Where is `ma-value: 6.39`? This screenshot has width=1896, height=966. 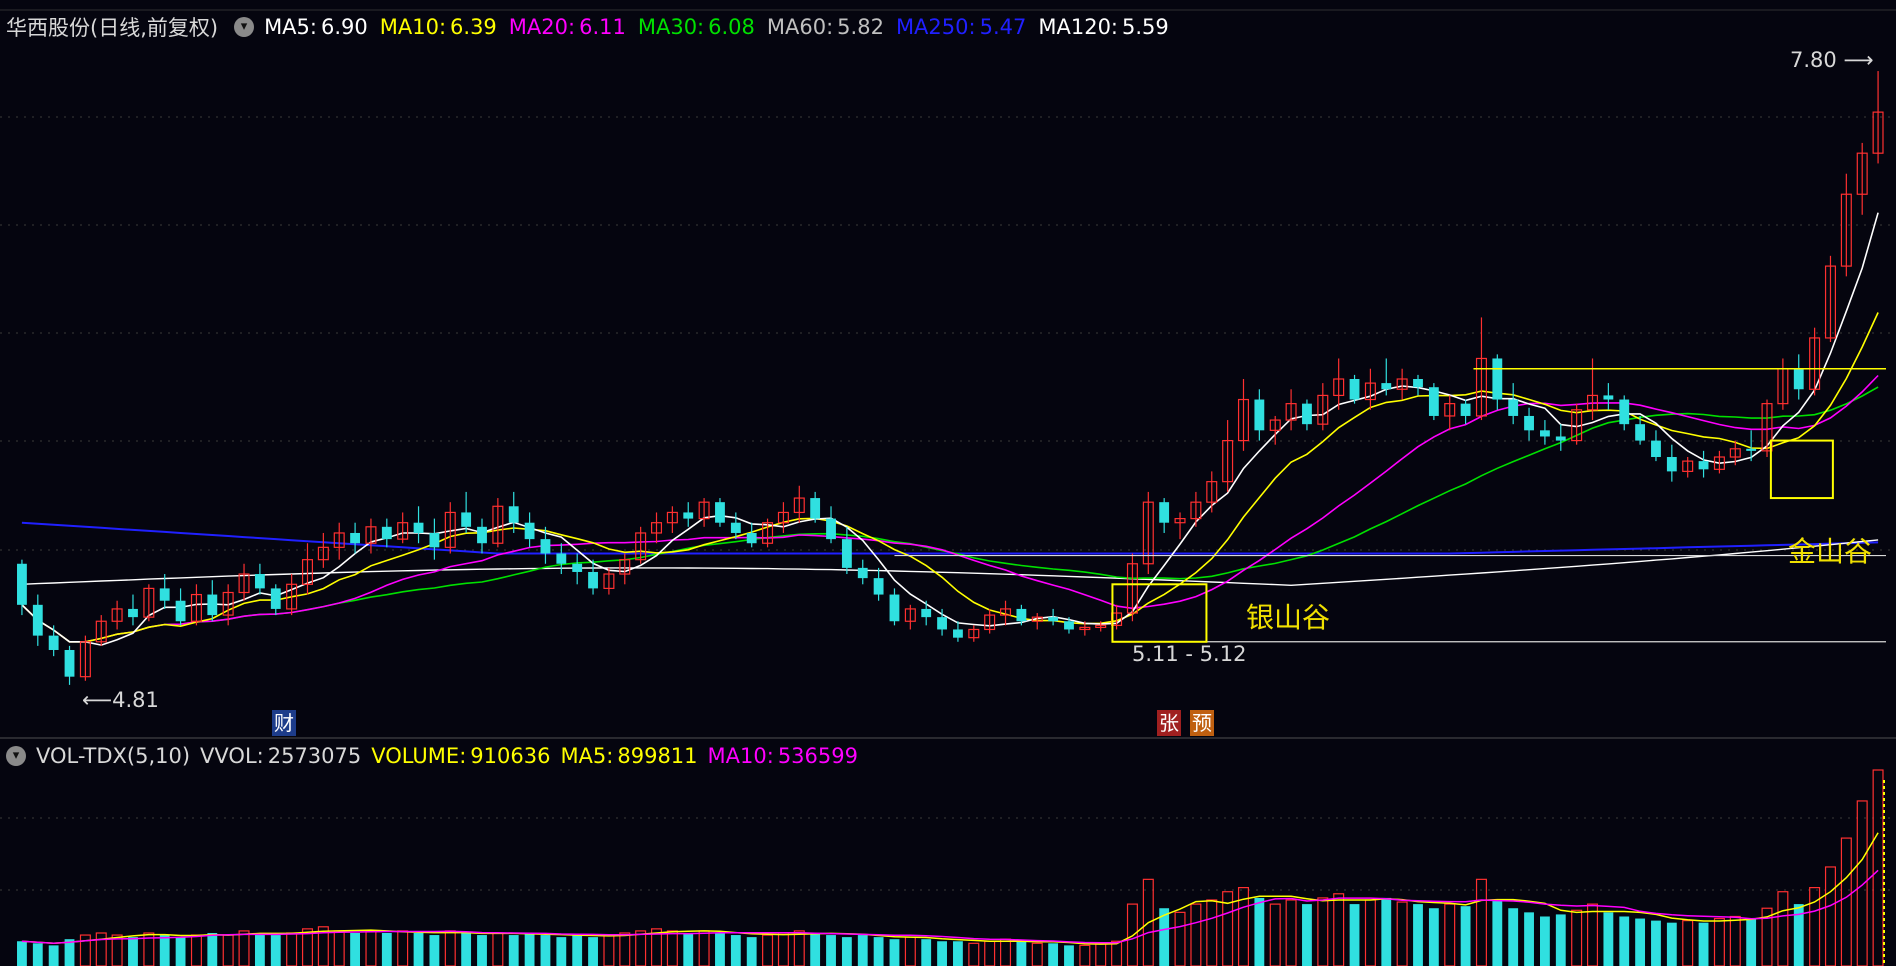
ma-value: 6.39 is located at coordinates (473, 27).